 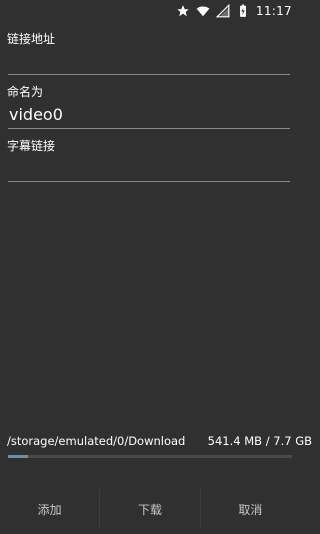 What do you see at coordinates (36, 114) in the screenshot?
I see `name-input-value: video0` at bounding box center [36, 114].